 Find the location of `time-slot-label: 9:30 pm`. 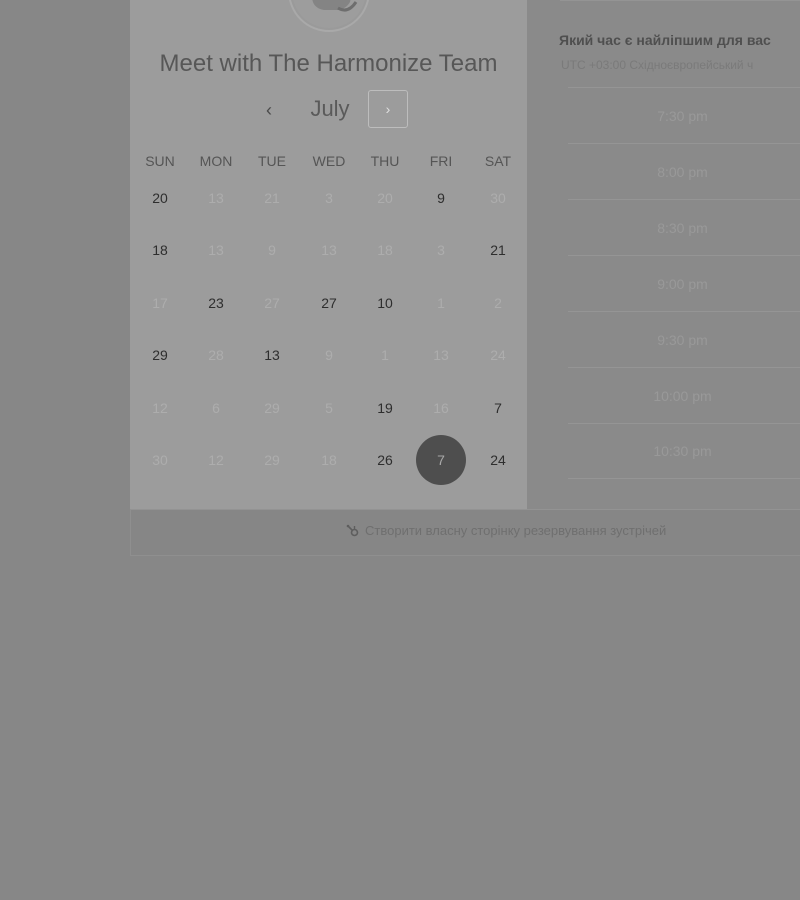

time-slot-label: 9:30 pm is located at coordinates (682, 339).